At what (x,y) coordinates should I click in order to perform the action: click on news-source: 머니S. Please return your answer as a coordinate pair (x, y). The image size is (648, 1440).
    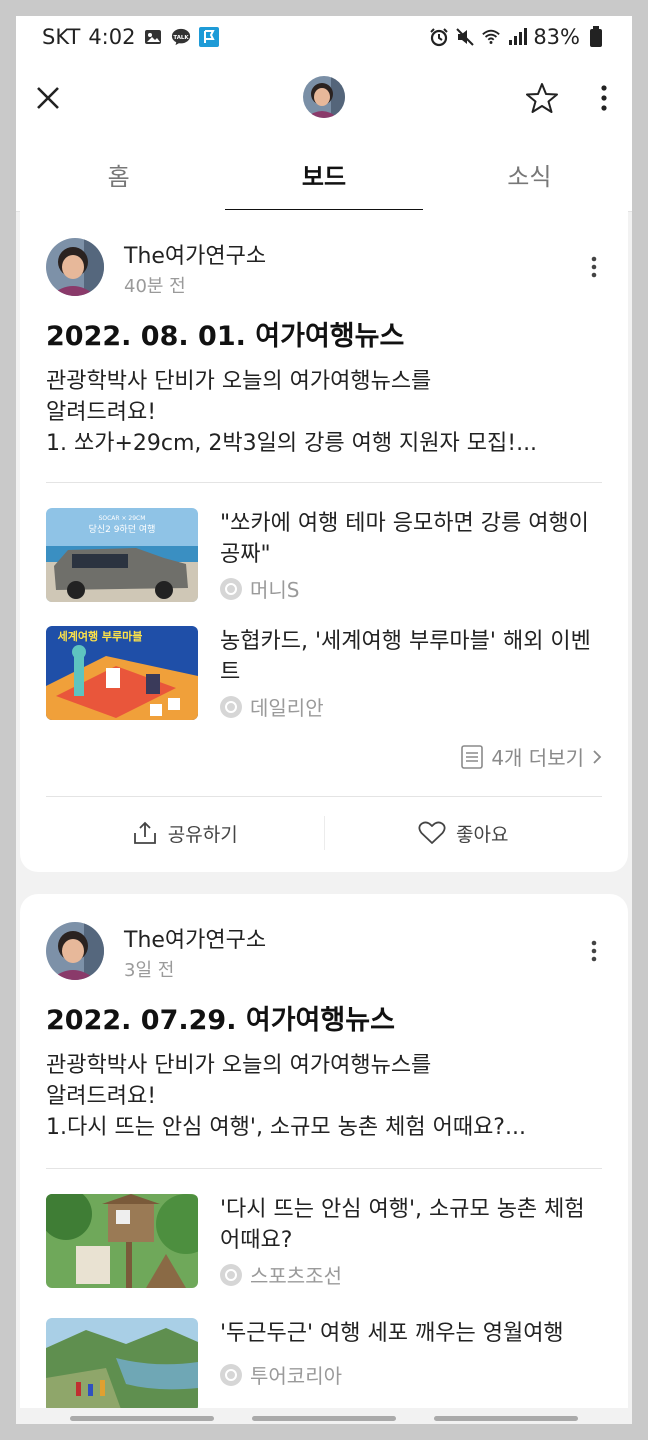
    Looking at the image, I should click on (260, 588).